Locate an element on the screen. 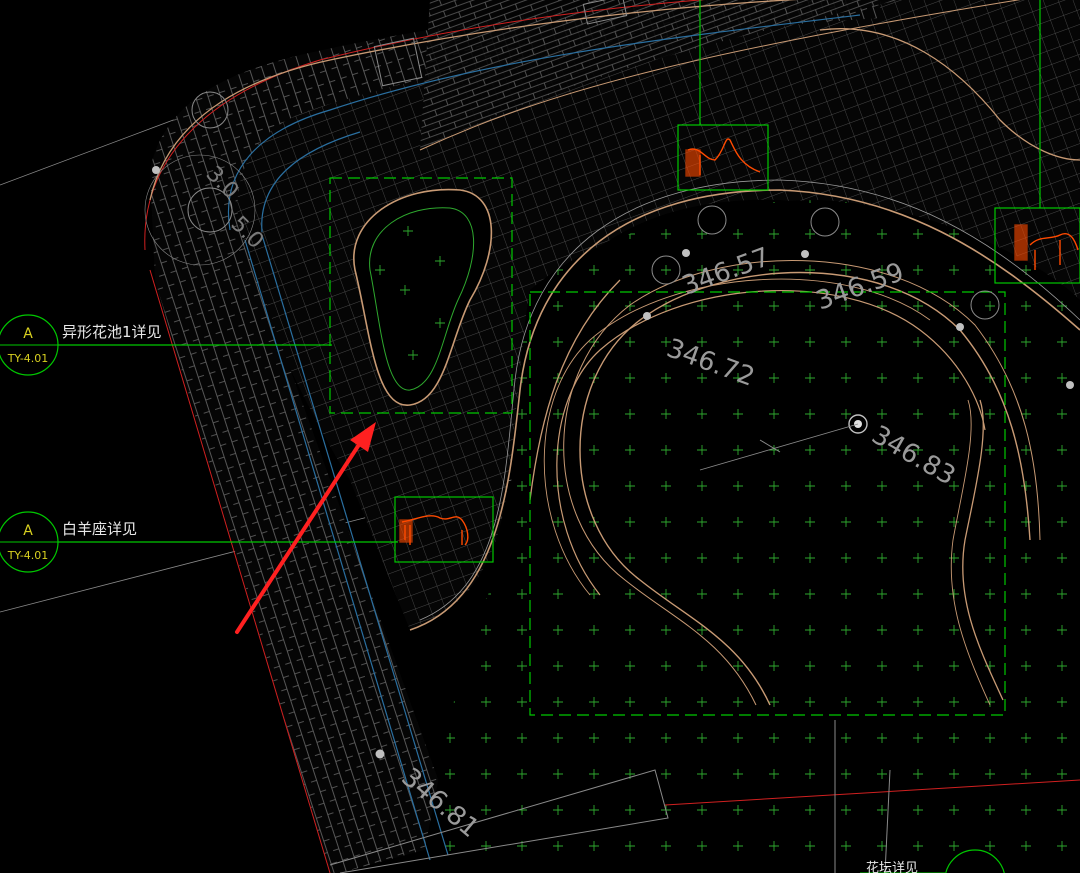 The height and width of the screenshot is (873, 1080). callout-letter-1: A is located at coordinates (28, 334).